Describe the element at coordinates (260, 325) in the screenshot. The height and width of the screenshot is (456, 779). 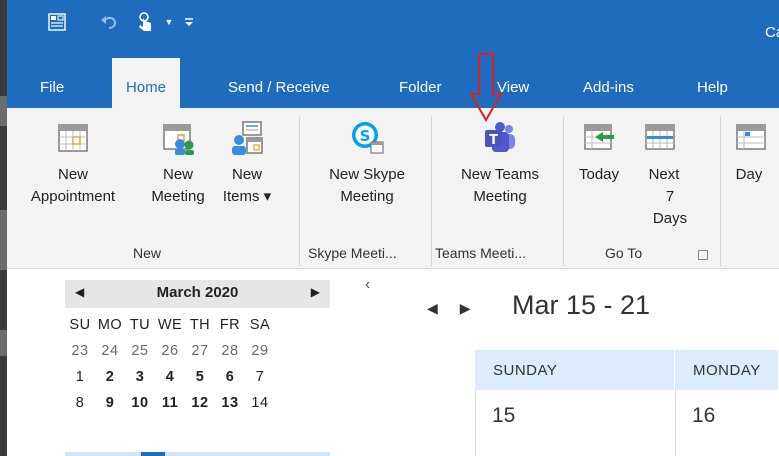
I see `weekday-label: SA` at that location.